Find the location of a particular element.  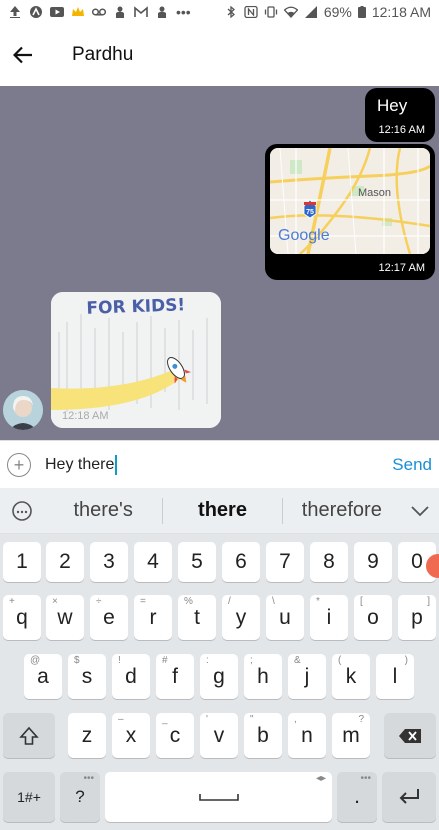

suggestion-strip: there's there therefore is located at coordinates (219, 511).